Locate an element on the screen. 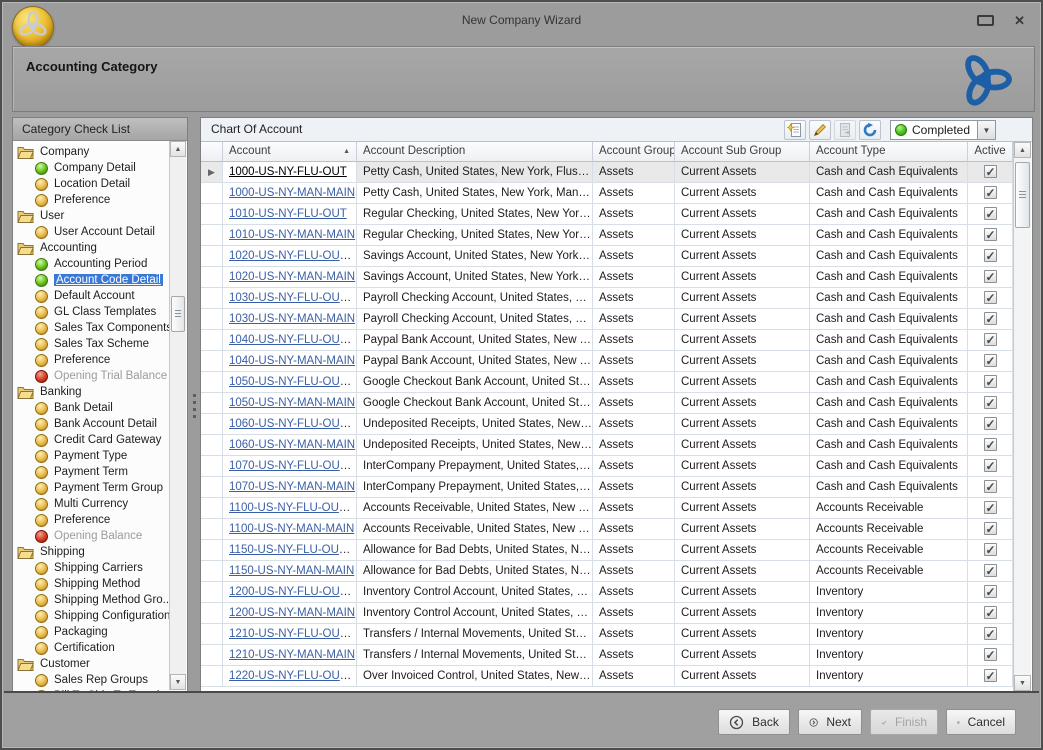 The height and width of the screenshot is (750, 1043). sidebar-item-payment-type: Payment Type is located at coordinates (91, 456).